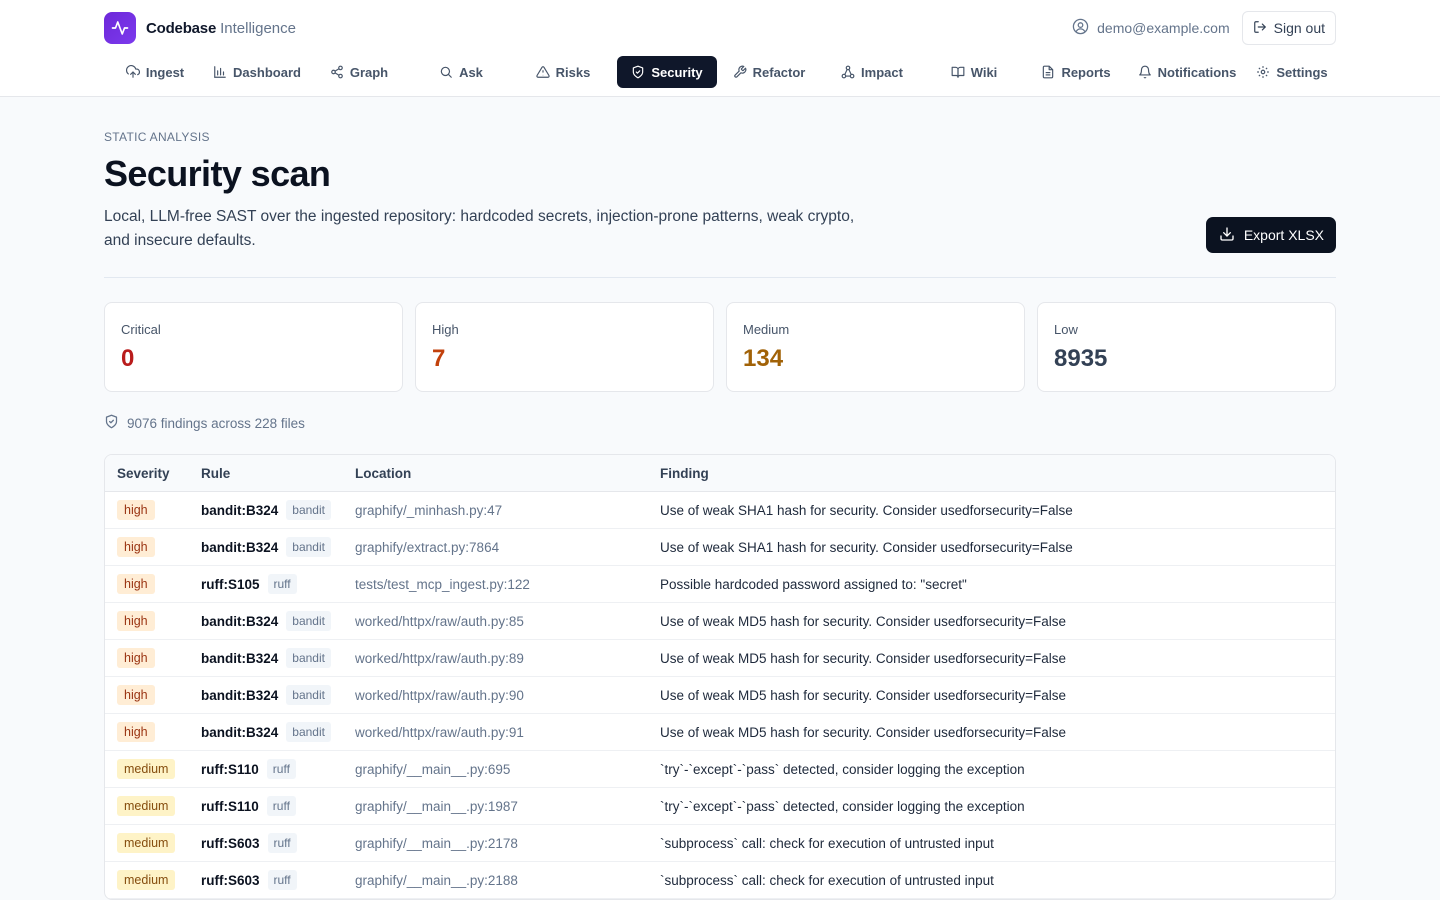  I want to click on location-cell: tests/test_mcp_ingest.py:122, so click(507, 584).